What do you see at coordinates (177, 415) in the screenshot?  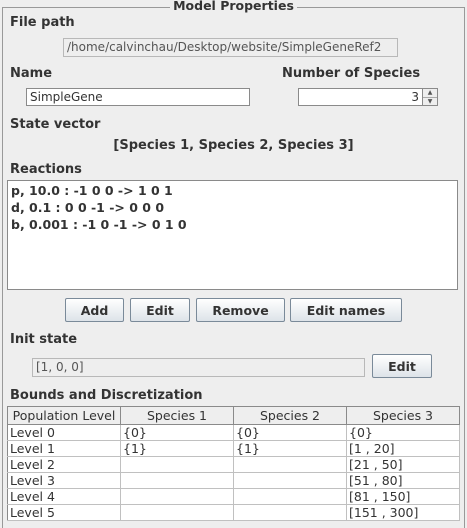 I see `column-header: Species 1` at bounding box center [177, 415].